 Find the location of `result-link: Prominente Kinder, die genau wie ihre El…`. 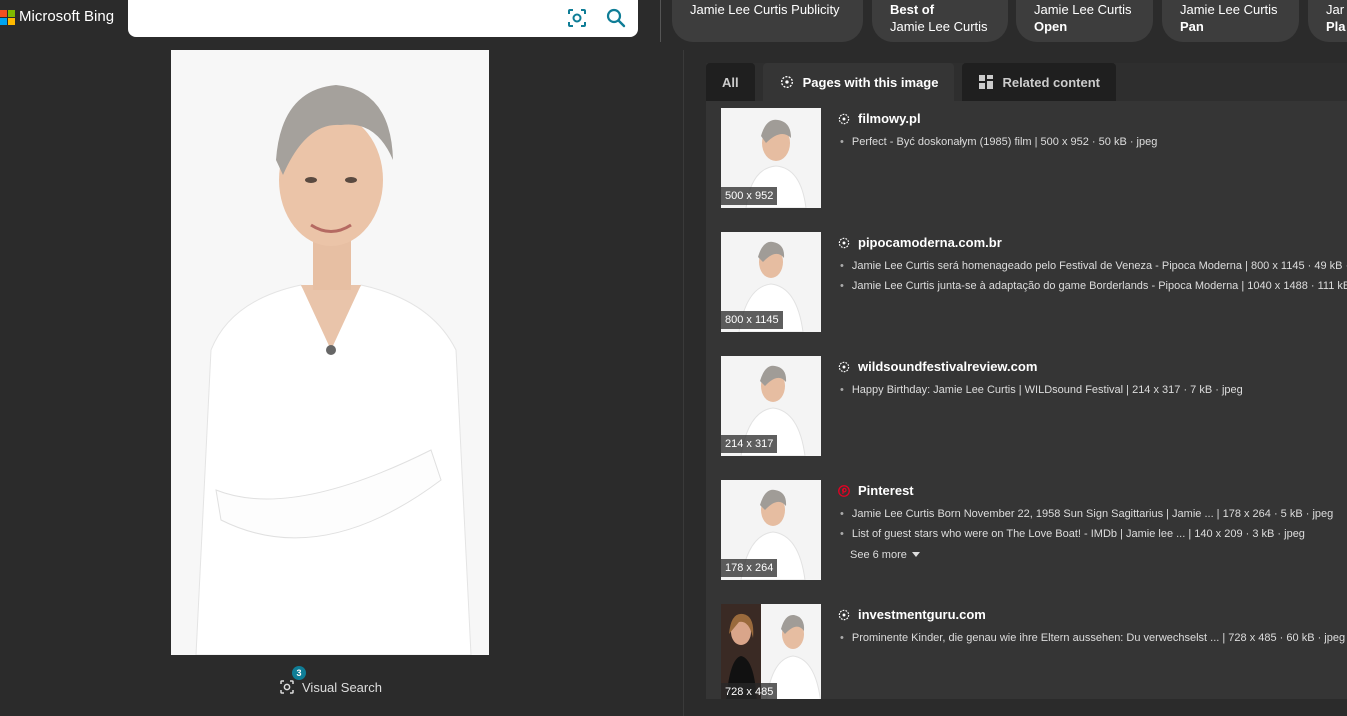

result-link: Prominente Kinder, die genau wie ihre El… is located at coordinates (1092, 638).